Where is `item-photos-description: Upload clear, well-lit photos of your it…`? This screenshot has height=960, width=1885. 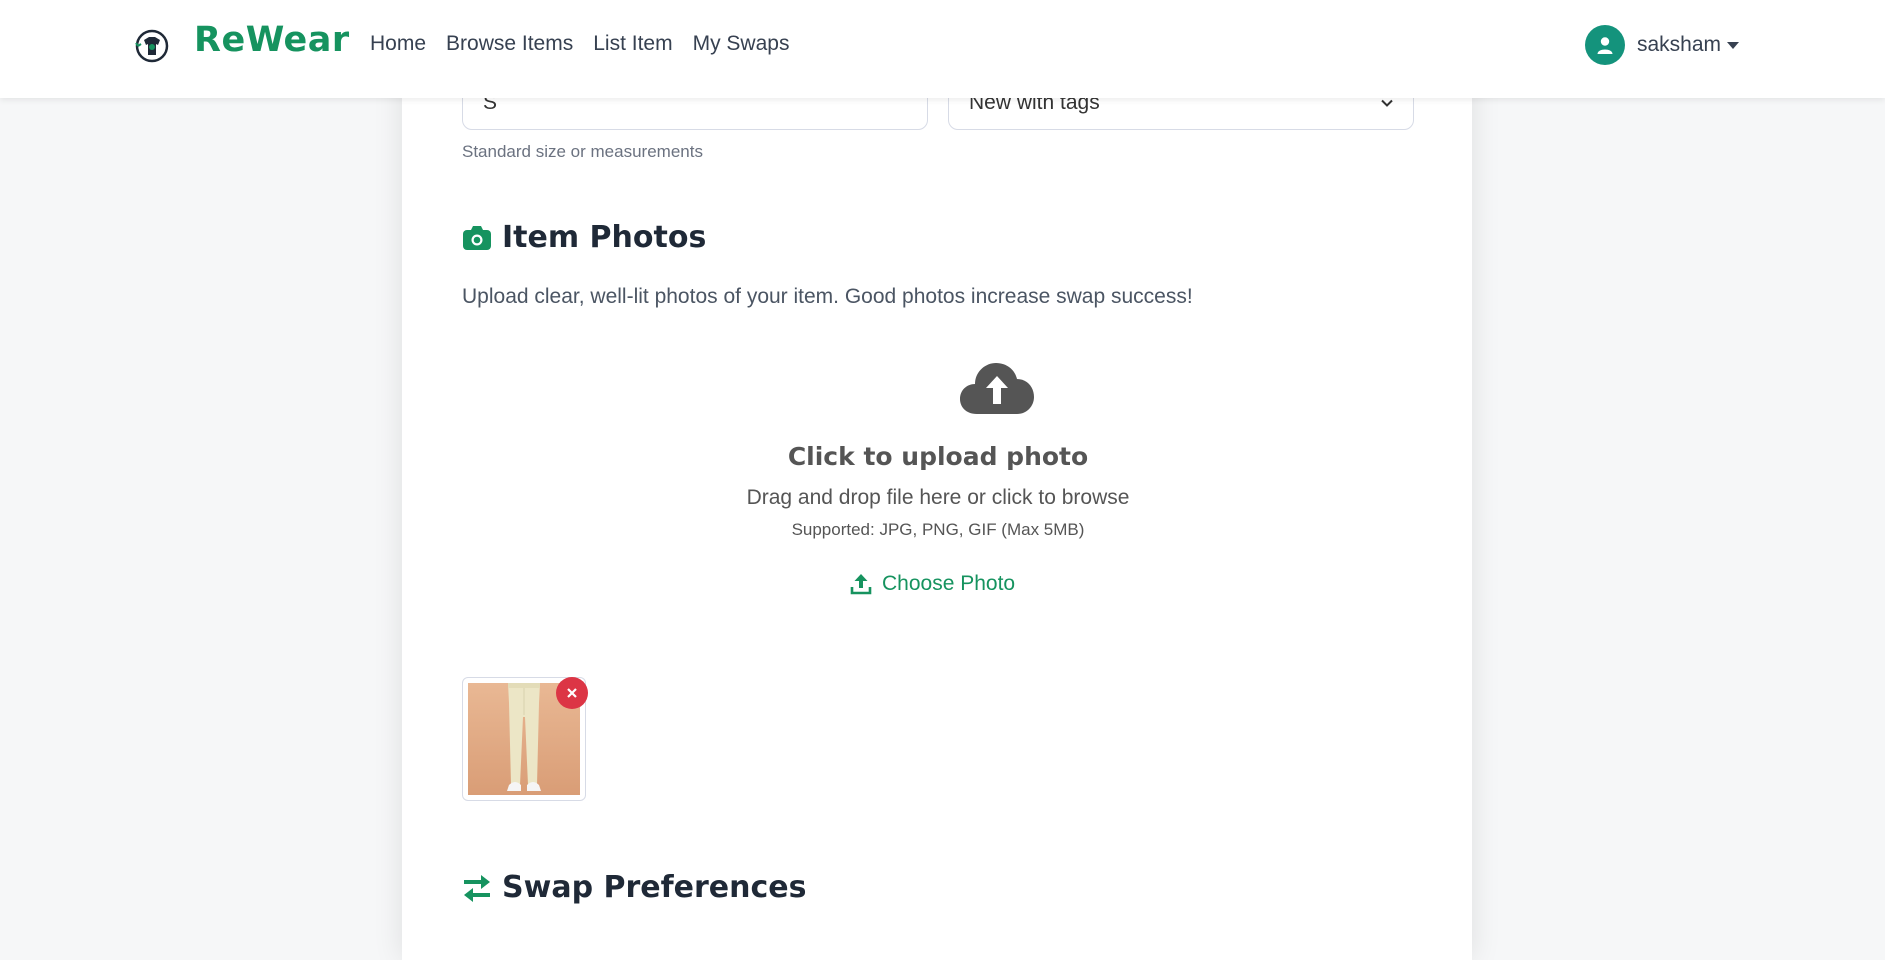 item-photos-description: Upload clear, well-lit photos of your it… is located at coordinates (827, 296).